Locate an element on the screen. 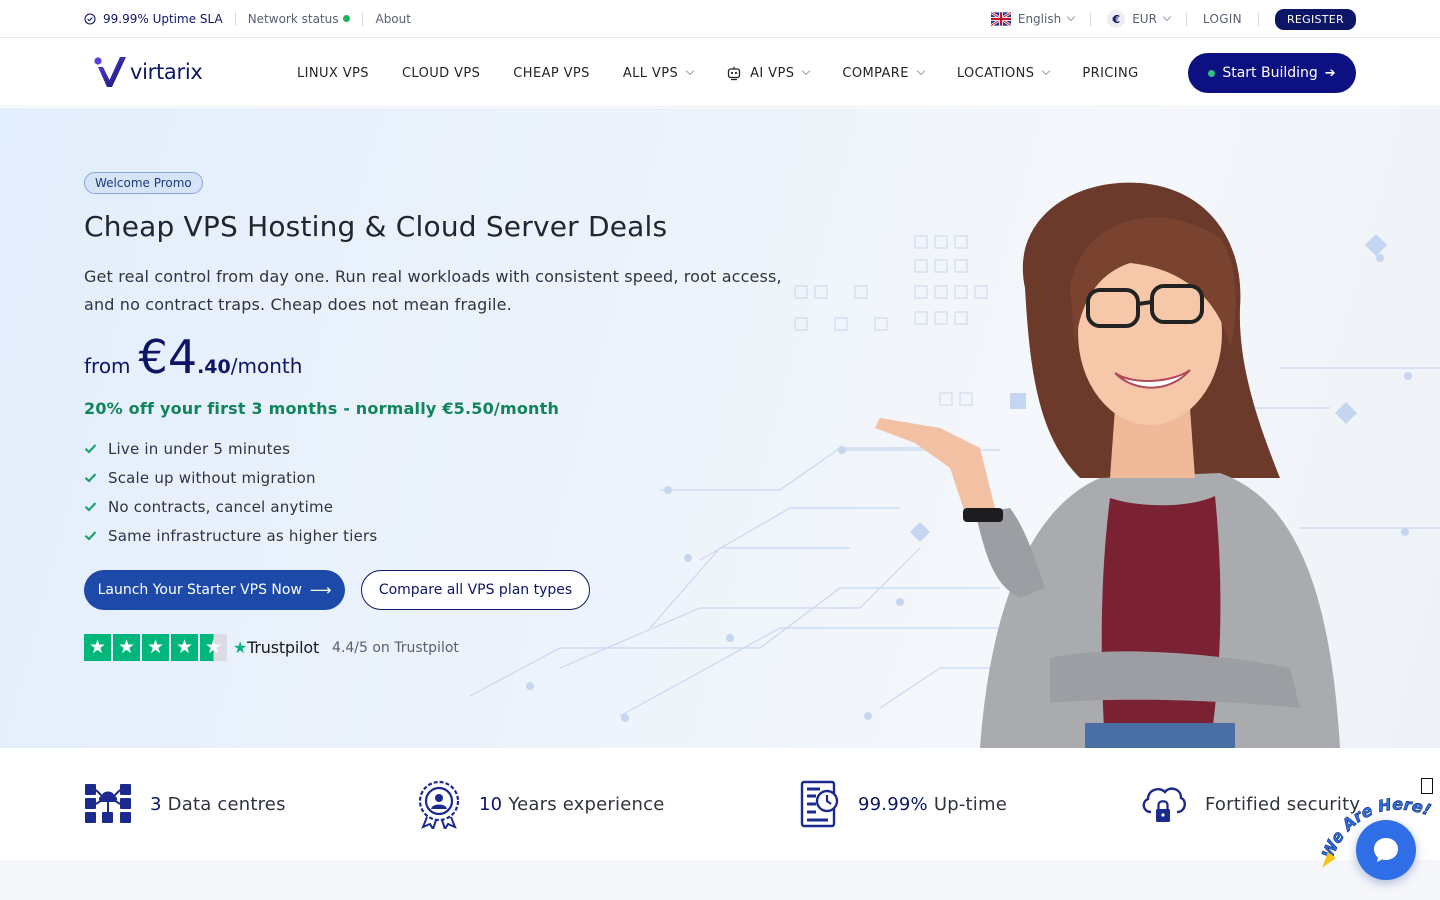 The height and width of the screenshot is (900, 1440). uptime-sla: 99.99% Uptime SLA is located at coordinates (153, 19).